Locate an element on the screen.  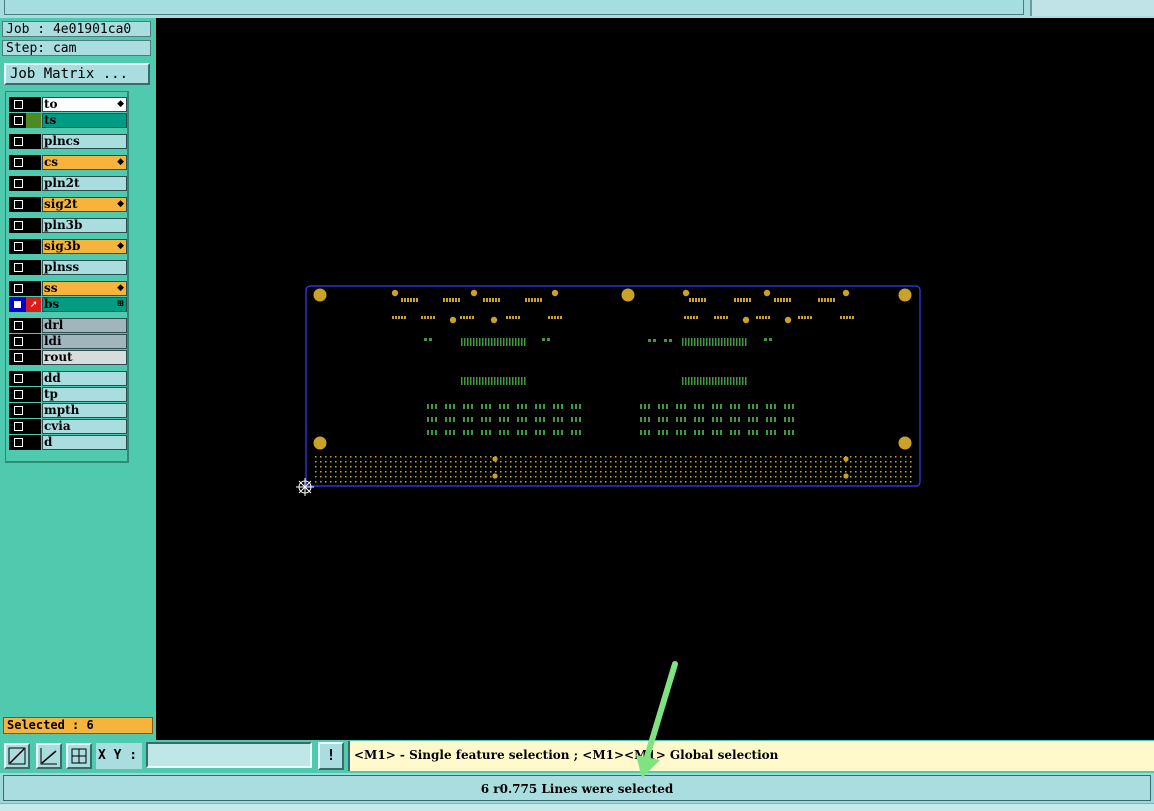
layer-name: ss ◆ is located at coordinates (84, 288).